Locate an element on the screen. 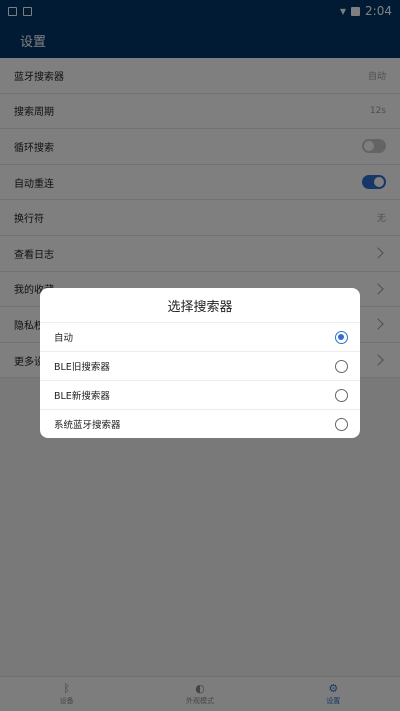 This screenshot has width=400, height=711. option-label: 系统蓝牙搜索器 is located at coordinates (87, 425).